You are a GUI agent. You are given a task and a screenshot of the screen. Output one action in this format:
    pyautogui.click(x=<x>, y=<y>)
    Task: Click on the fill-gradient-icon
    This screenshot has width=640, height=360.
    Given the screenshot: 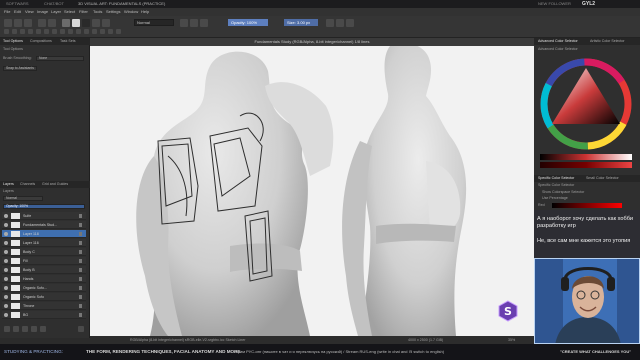 What is the action you would take?
    pyautogui.click(x=66, y=23)
    